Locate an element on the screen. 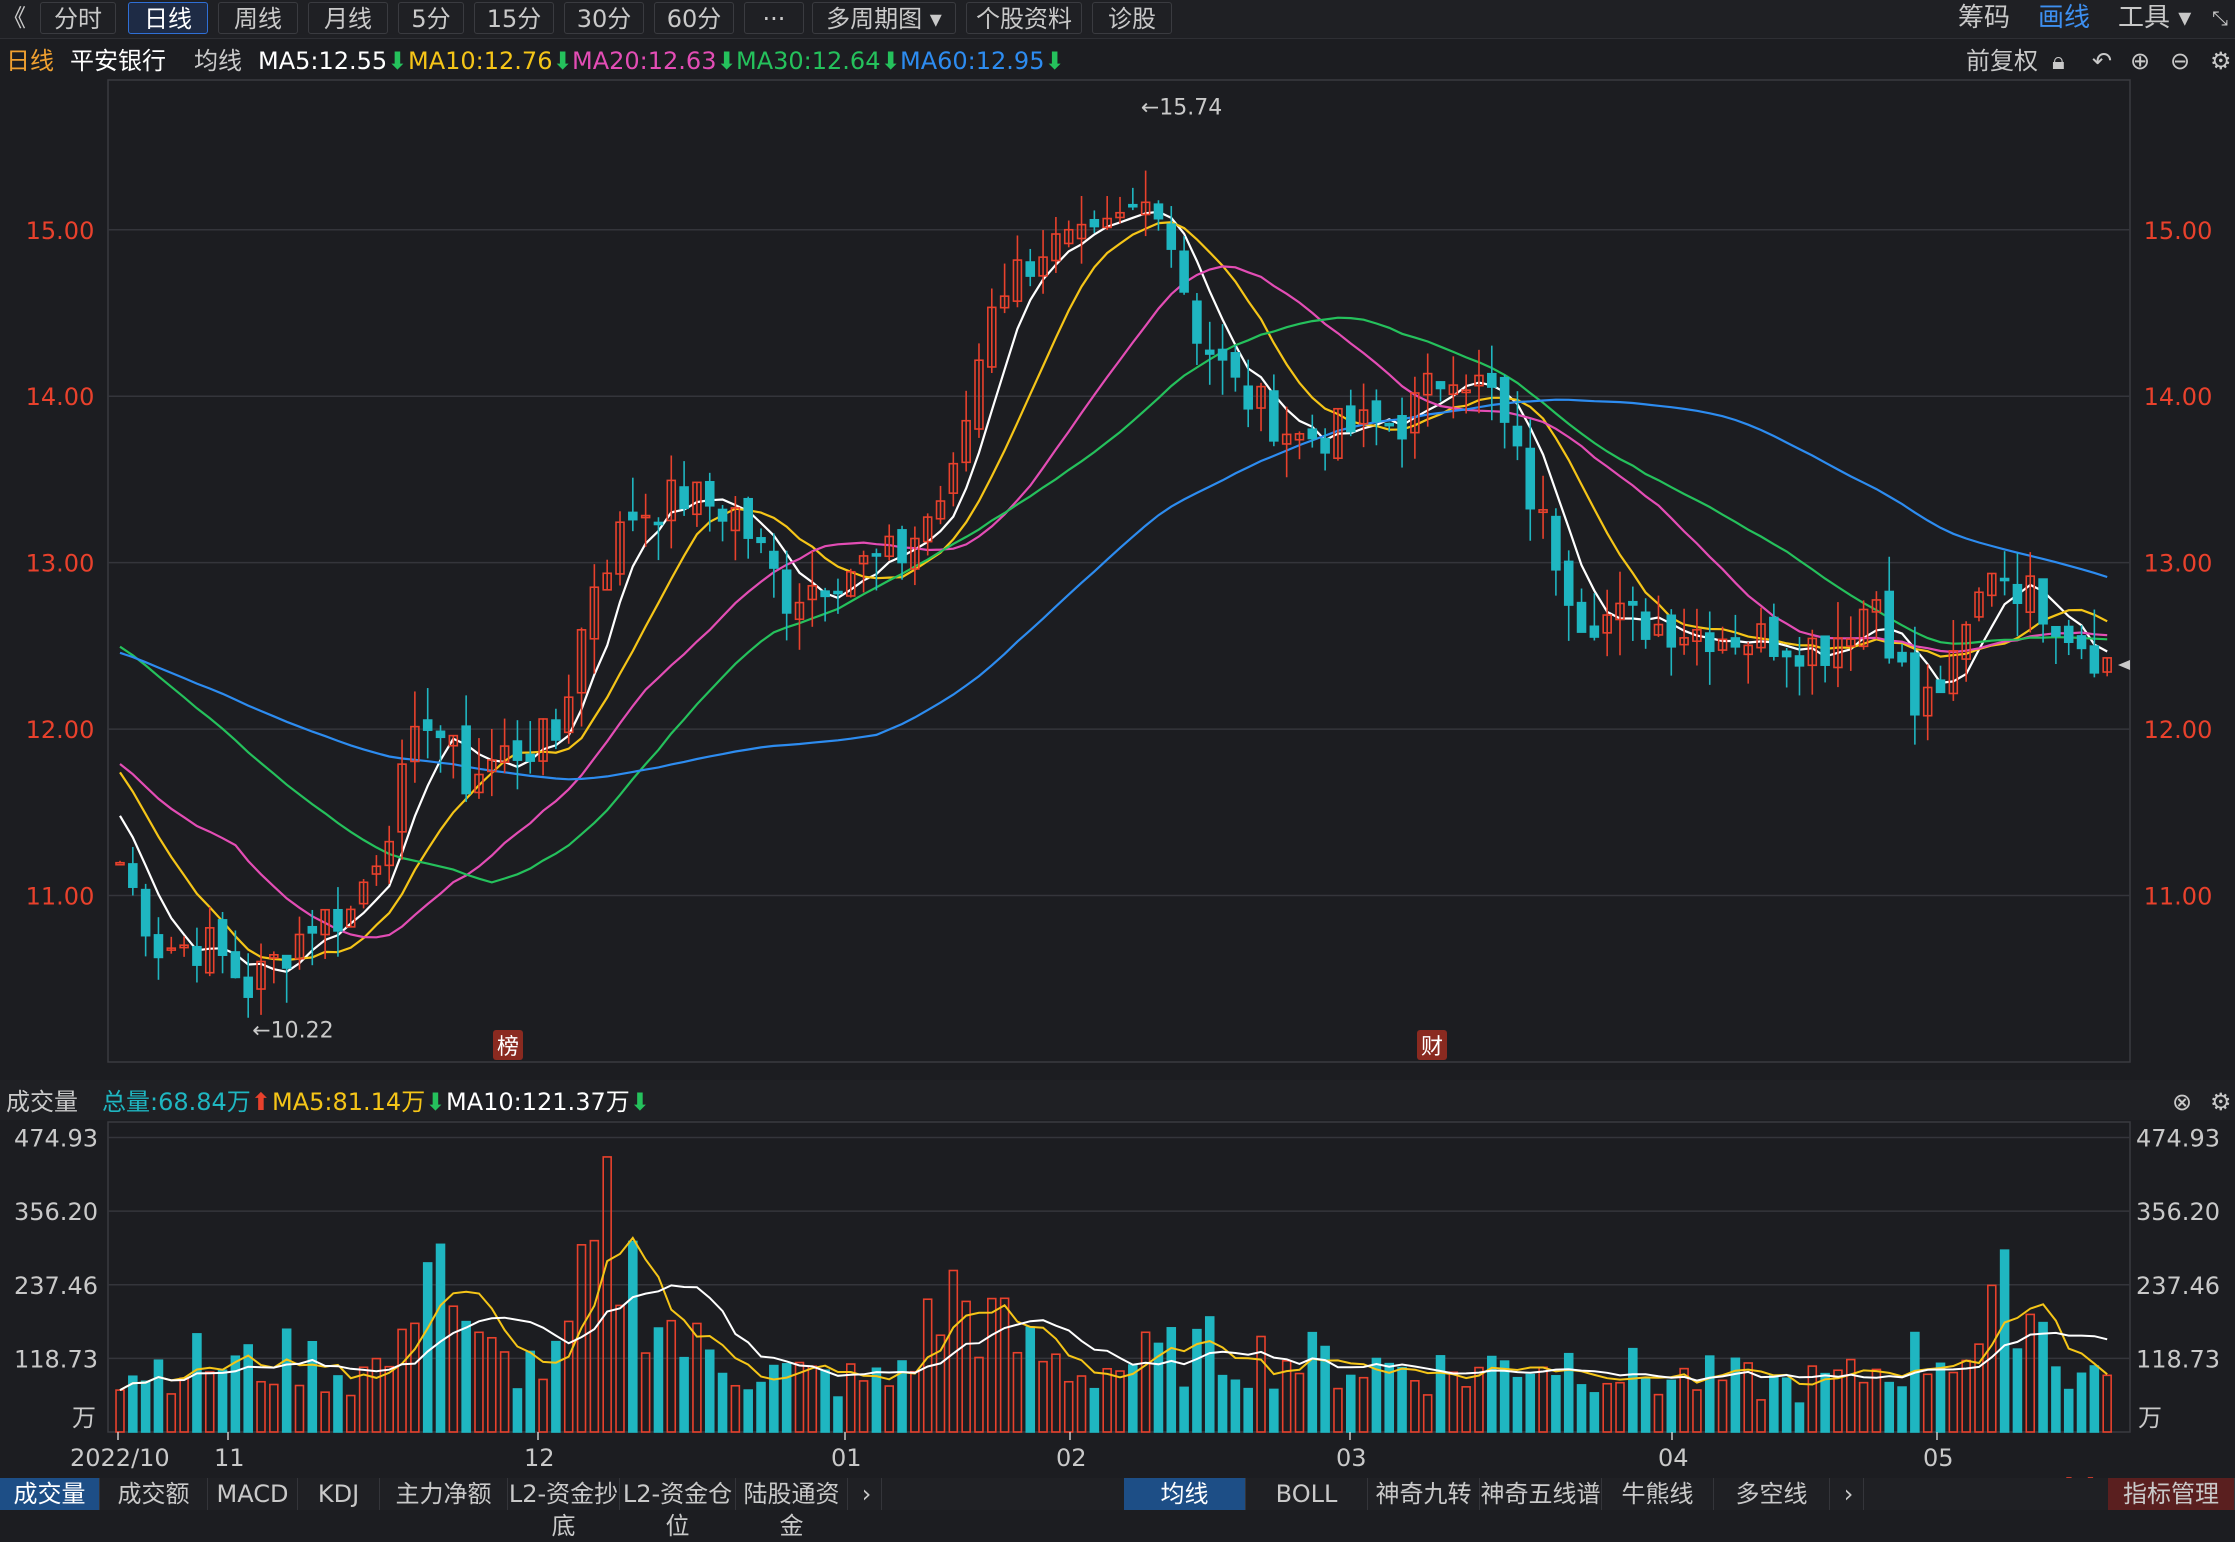  indicator-tab-left-7: 陆股通资金 is located at coordinates (792, 1509).